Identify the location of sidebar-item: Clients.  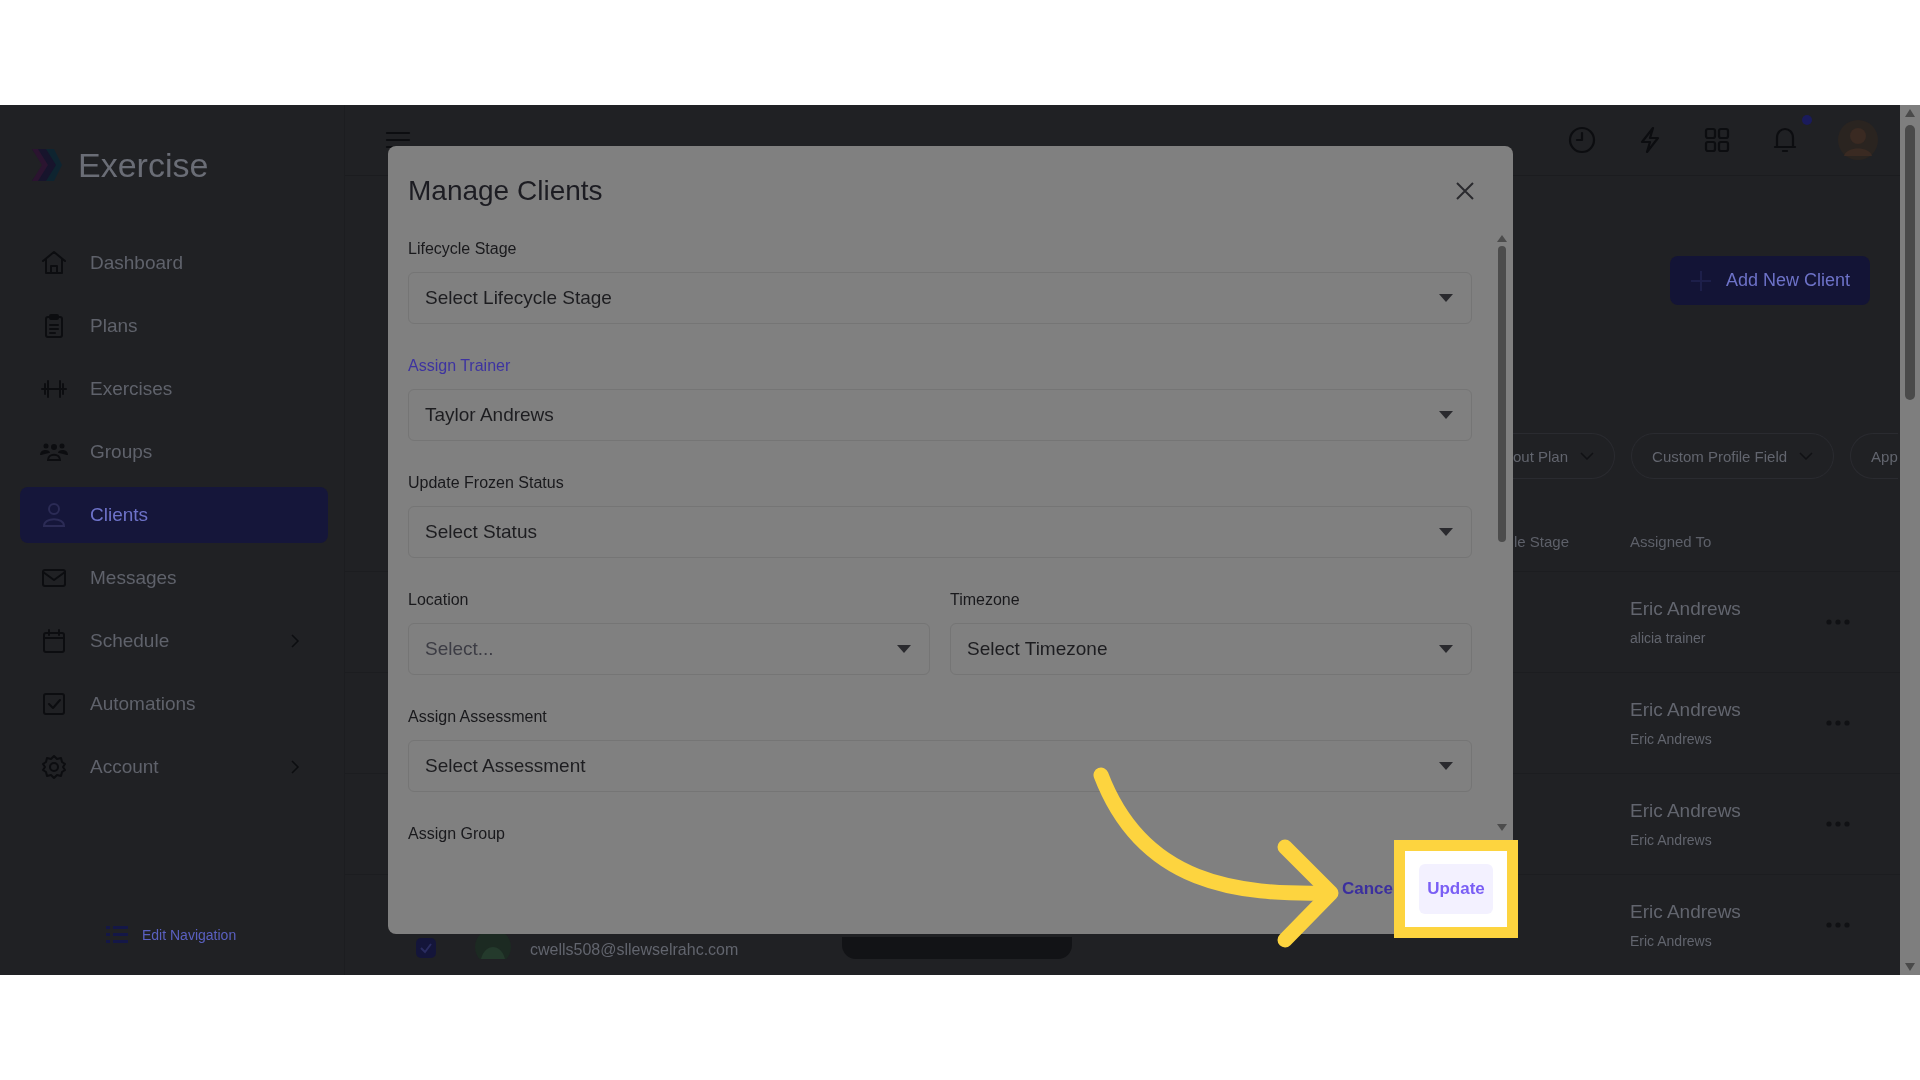
(174, 515).